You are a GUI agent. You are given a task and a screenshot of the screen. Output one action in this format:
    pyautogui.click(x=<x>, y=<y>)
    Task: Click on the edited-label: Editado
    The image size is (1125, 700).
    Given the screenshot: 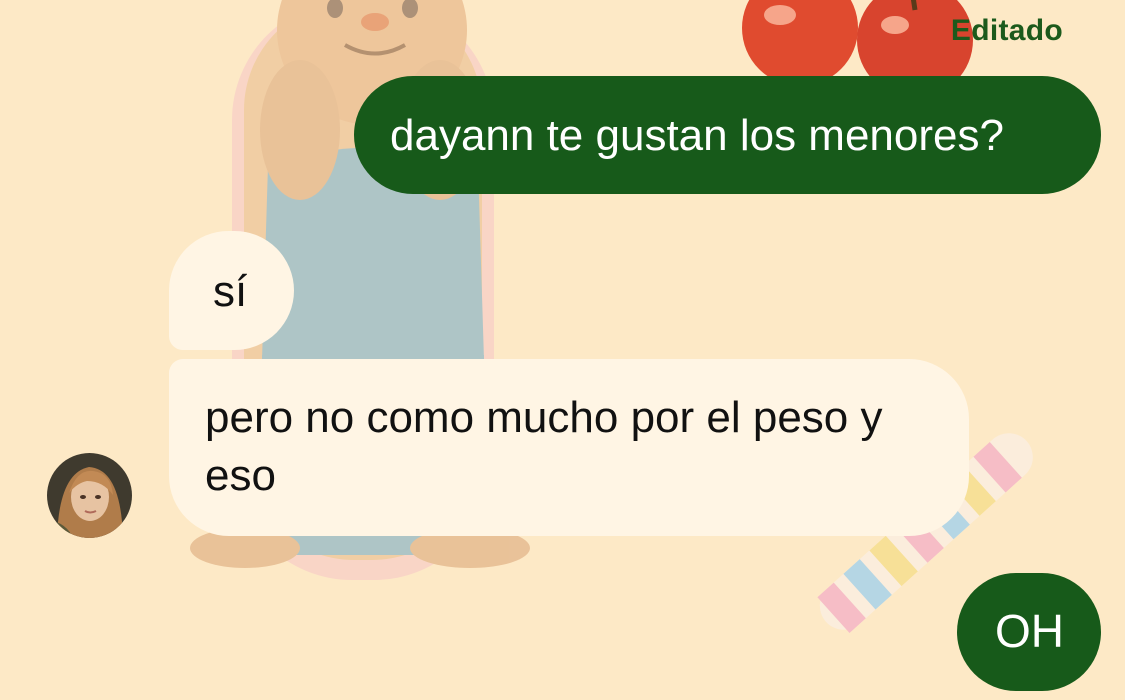 What is the action you would take?
    pyautogui.click(x=1006, y=30)
    